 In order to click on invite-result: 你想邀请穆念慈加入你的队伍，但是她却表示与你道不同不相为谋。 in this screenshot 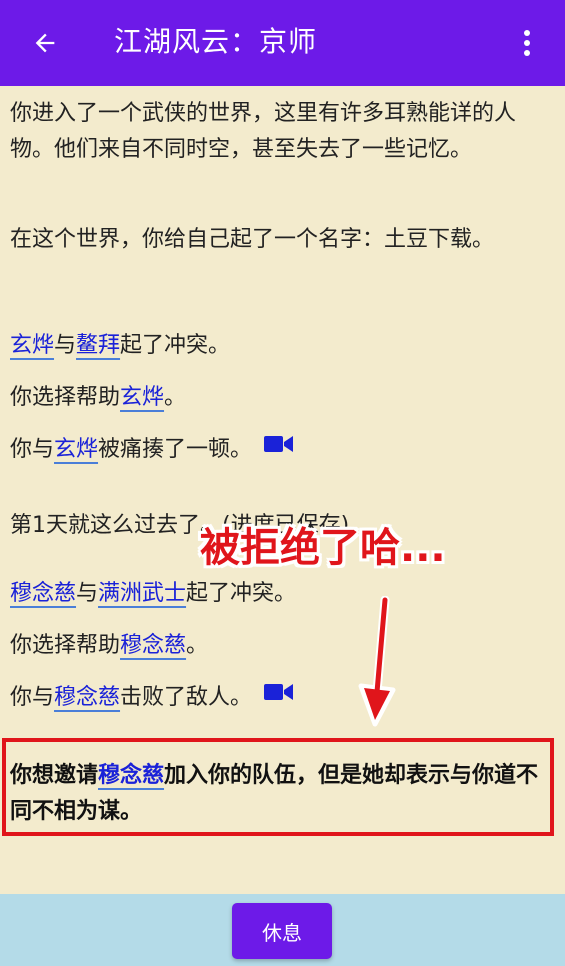, I will do `click(280, 794)`.